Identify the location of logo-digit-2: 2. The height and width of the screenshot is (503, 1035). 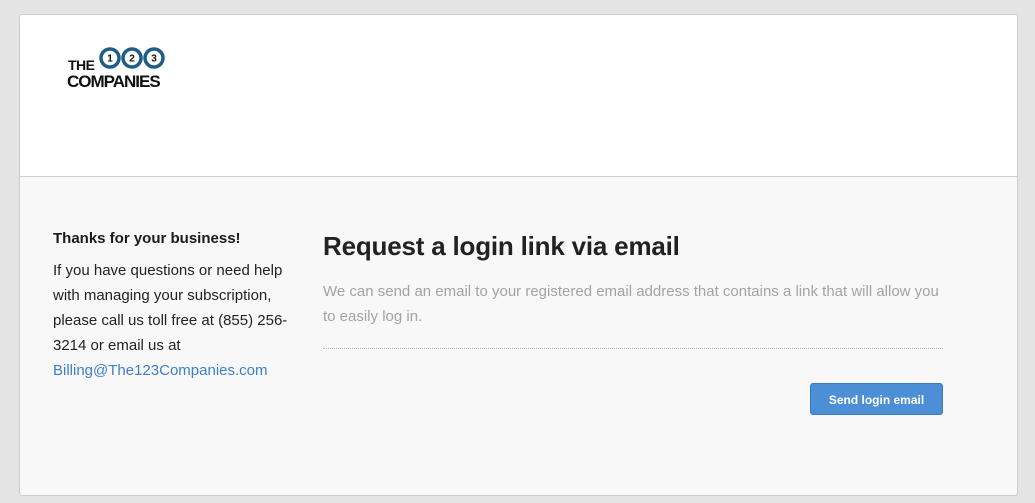
(132, 59).